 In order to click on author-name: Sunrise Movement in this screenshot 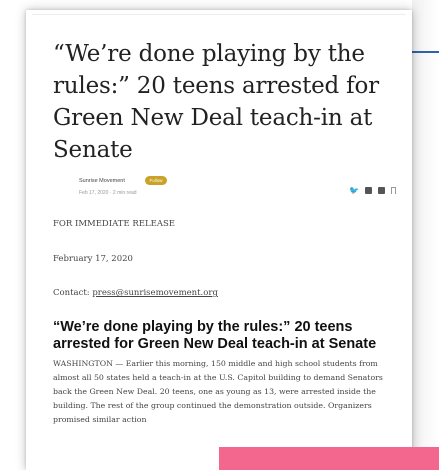, I will do `click(102, 181)`.